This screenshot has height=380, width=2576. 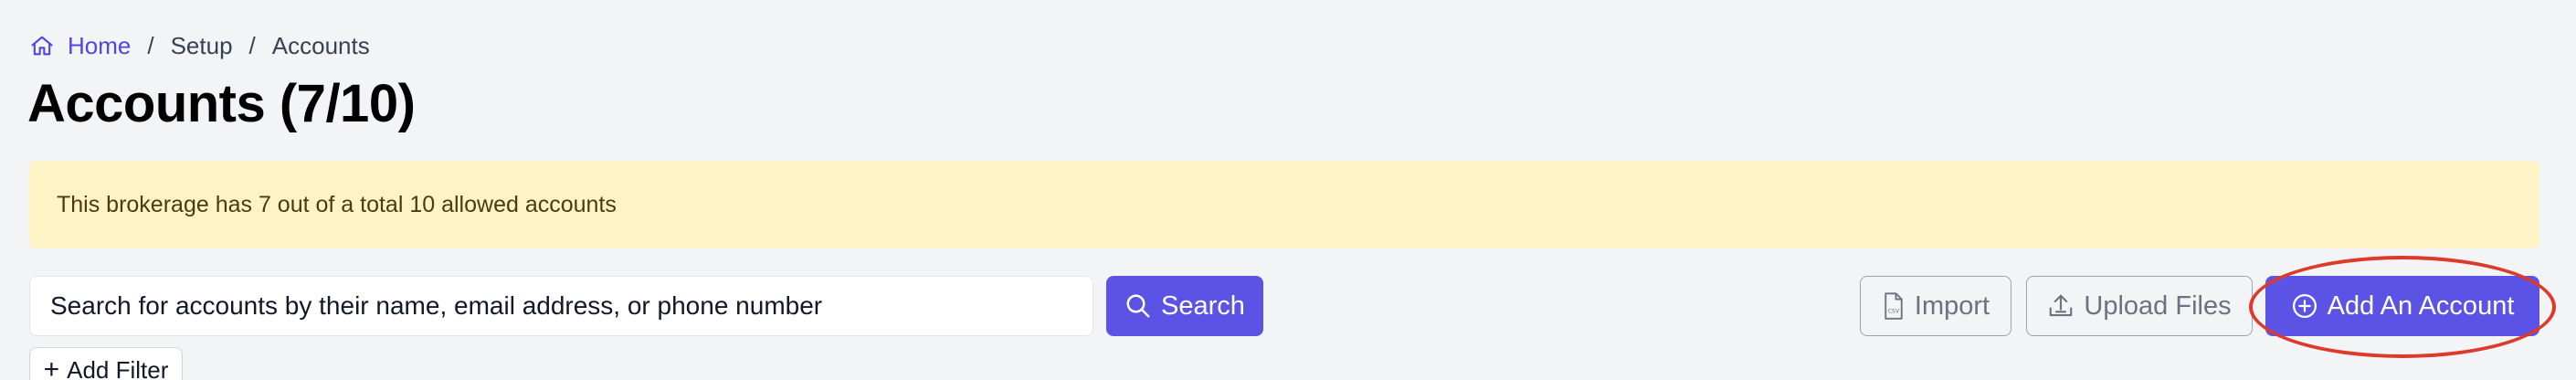 What do you see at coordinates (1203, 306) in the screenshot?
I see `search-button-label: Search` at bounding box center [1203, 306].